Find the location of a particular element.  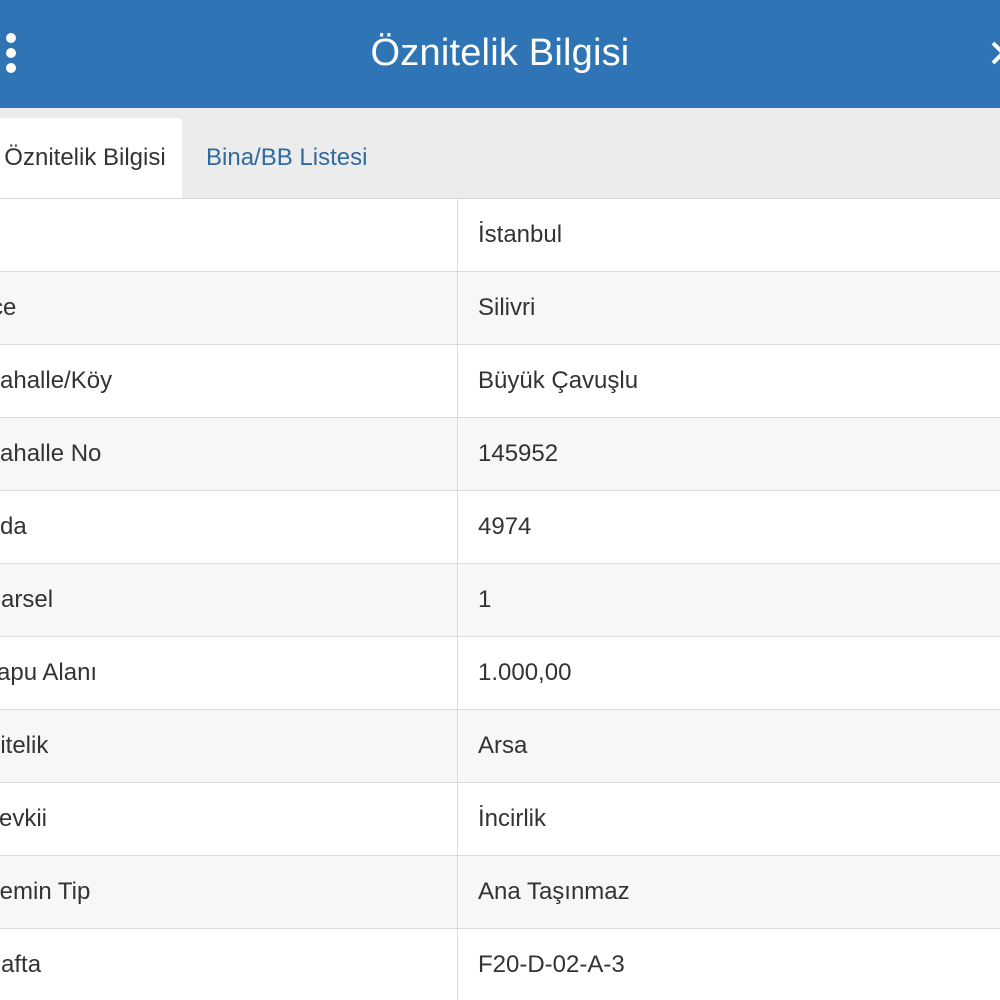

table-row: Ada 4974 is located at coordinates (500, 527).